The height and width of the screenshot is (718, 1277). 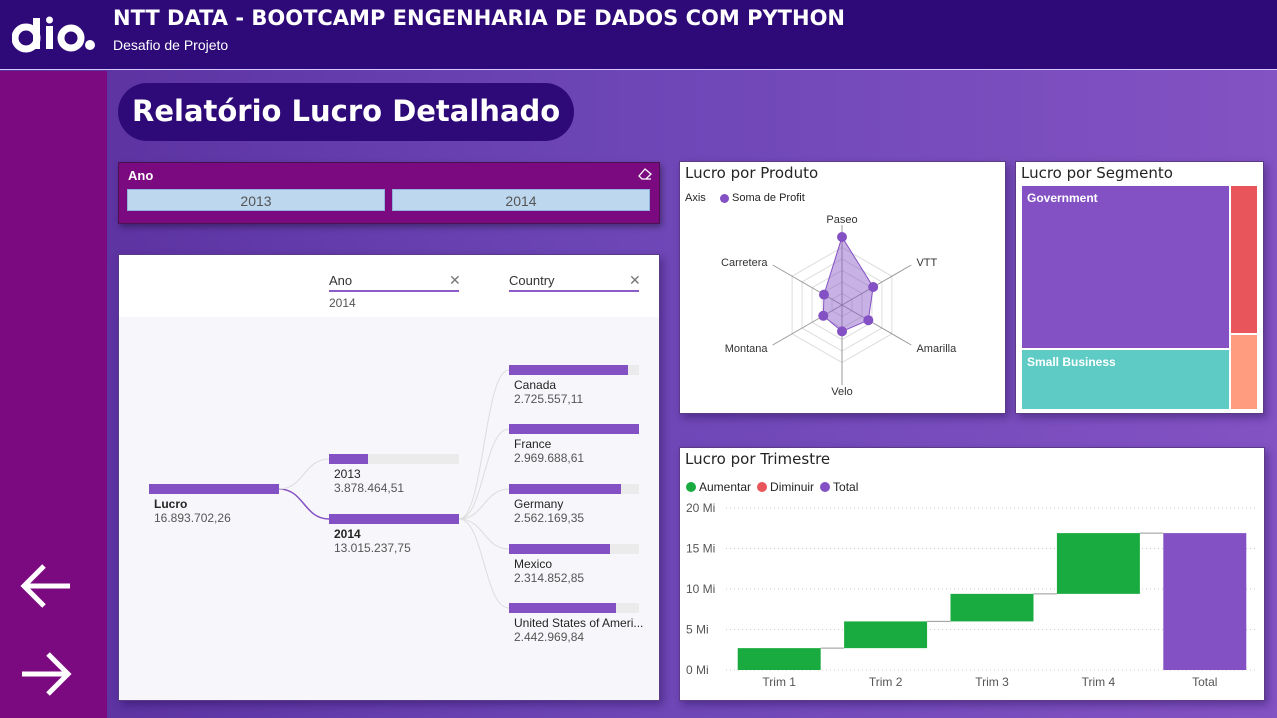 I want to click on slicer-label: Ano, so click(x=141, y=175).